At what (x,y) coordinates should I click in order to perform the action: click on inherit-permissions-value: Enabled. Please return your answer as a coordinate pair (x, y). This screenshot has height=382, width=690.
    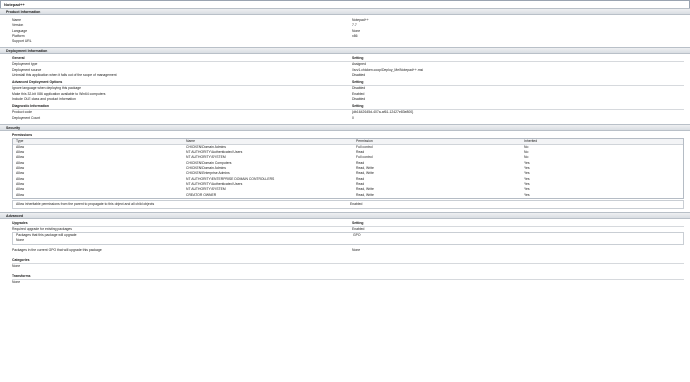
    Looking at the image, I should click on (356, 203).